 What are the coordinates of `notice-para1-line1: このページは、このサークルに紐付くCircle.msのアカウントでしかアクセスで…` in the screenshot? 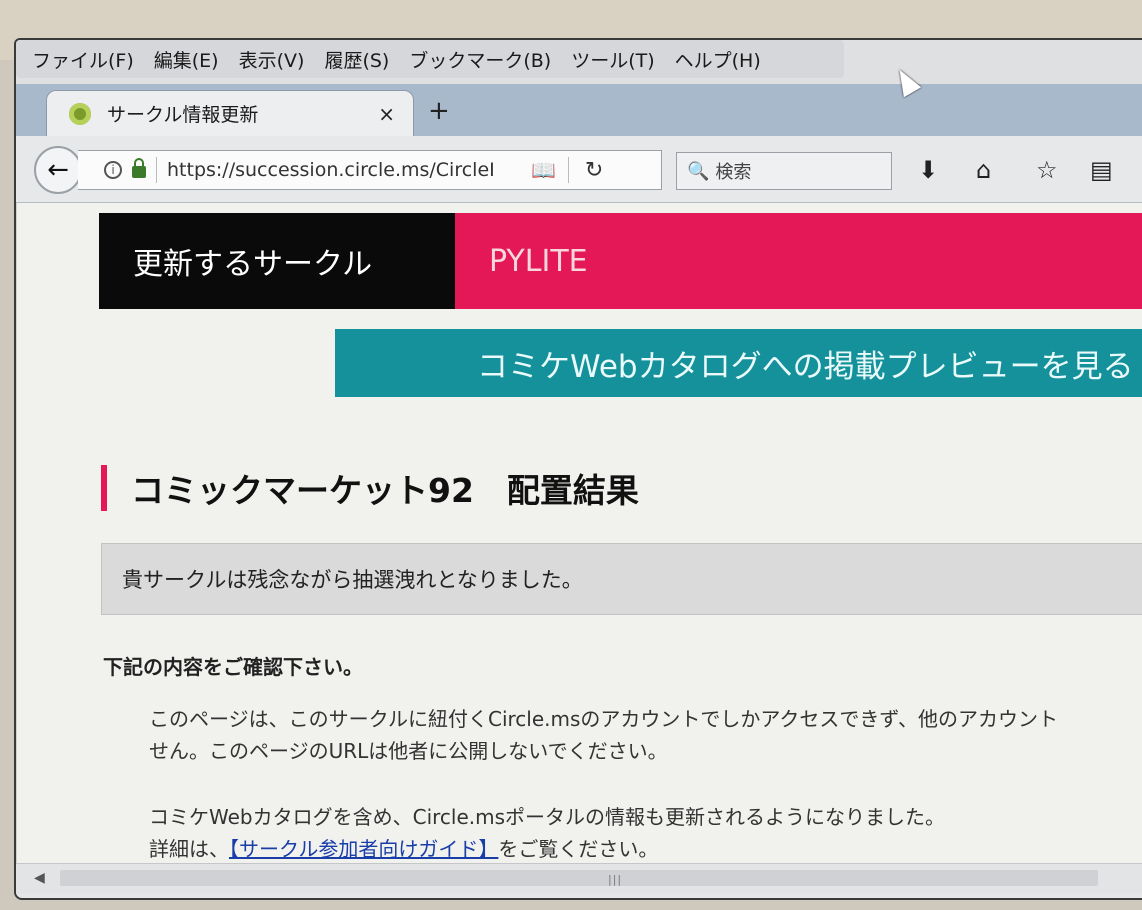 It's located at (604, 719).